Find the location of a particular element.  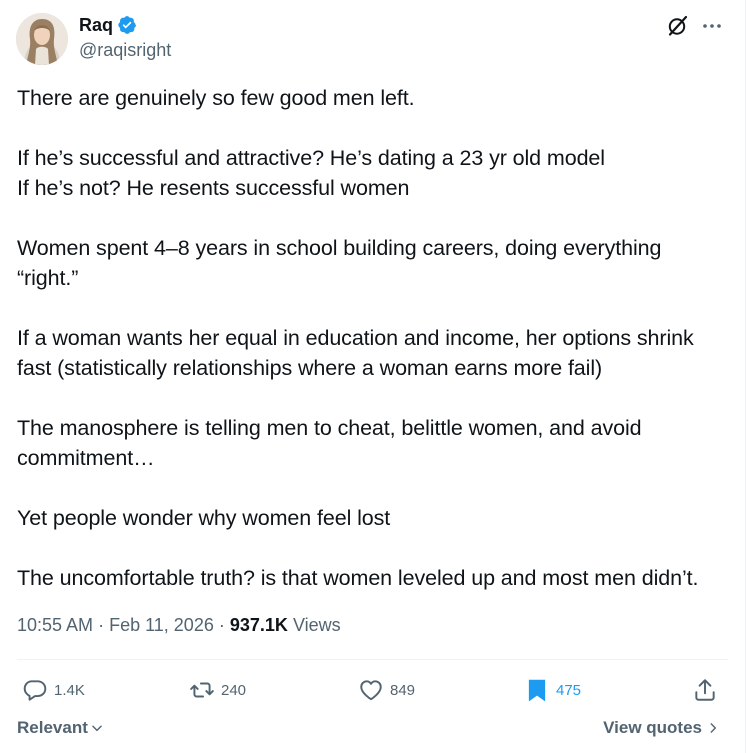

like-count: 849 is located at coordinates (403, 690).